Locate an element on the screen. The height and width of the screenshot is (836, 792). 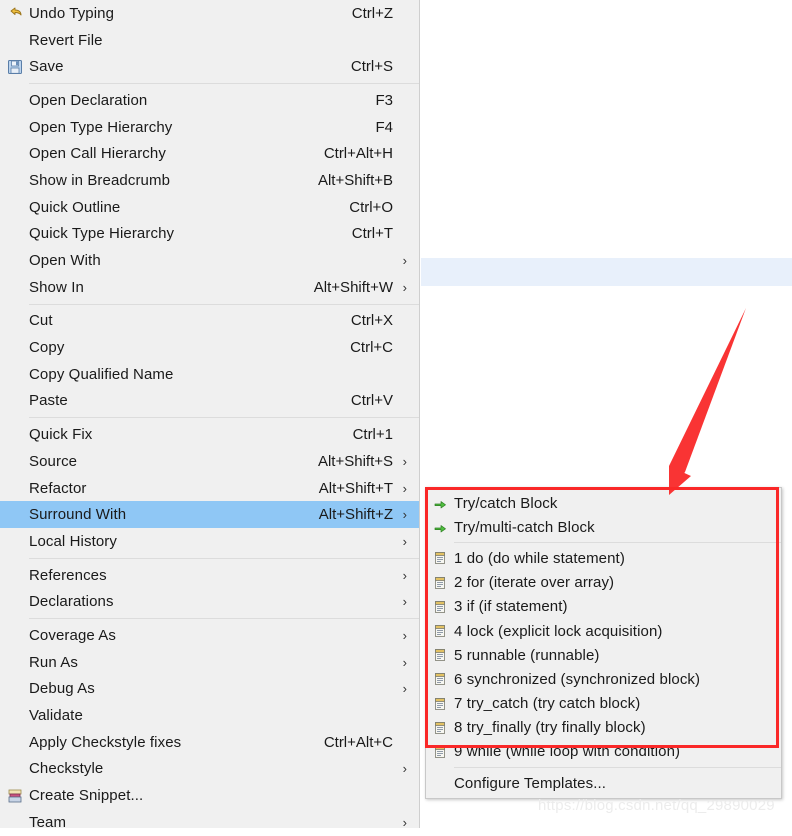
menu-item-accelerator: Alt+Shift+B is located at coordinates (355, 180).